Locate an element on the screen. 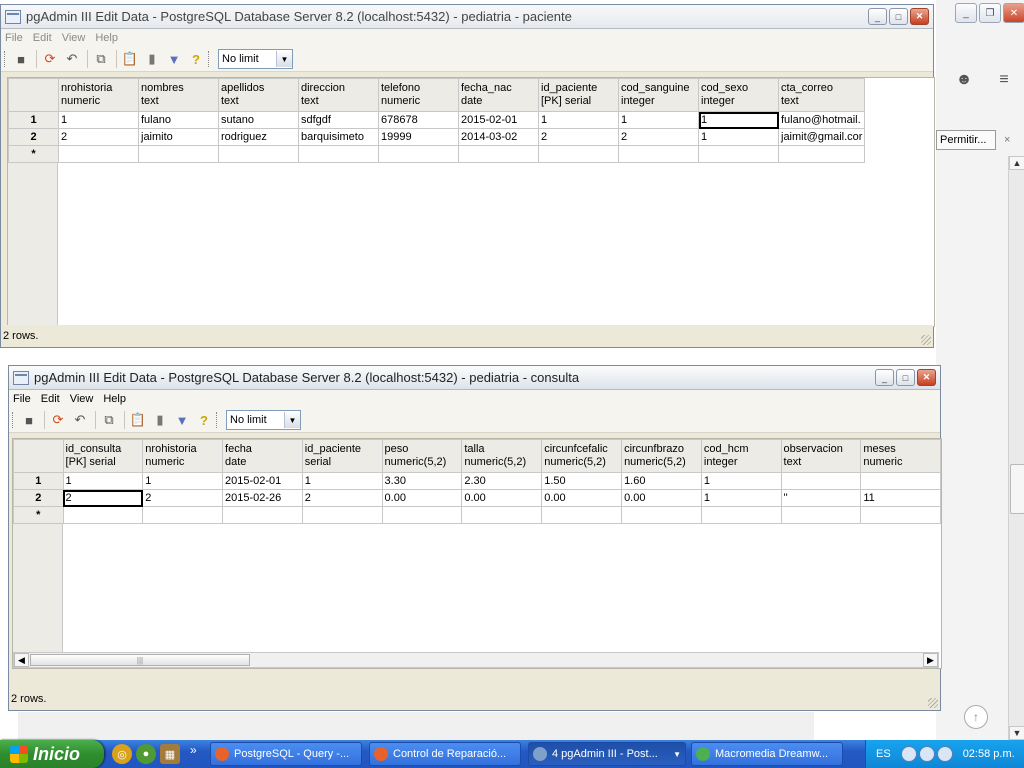 The image size is (1024, 768). corner-cell is located at coordinates (33, 95).